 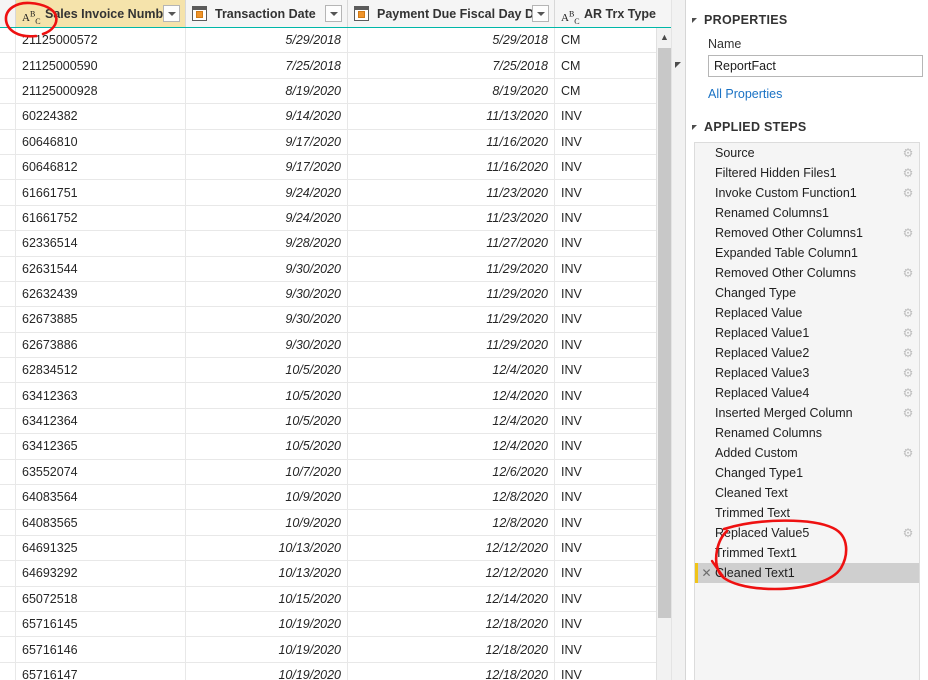 I want to click on table-cell: 21125000590, so click(x=101, y=65).